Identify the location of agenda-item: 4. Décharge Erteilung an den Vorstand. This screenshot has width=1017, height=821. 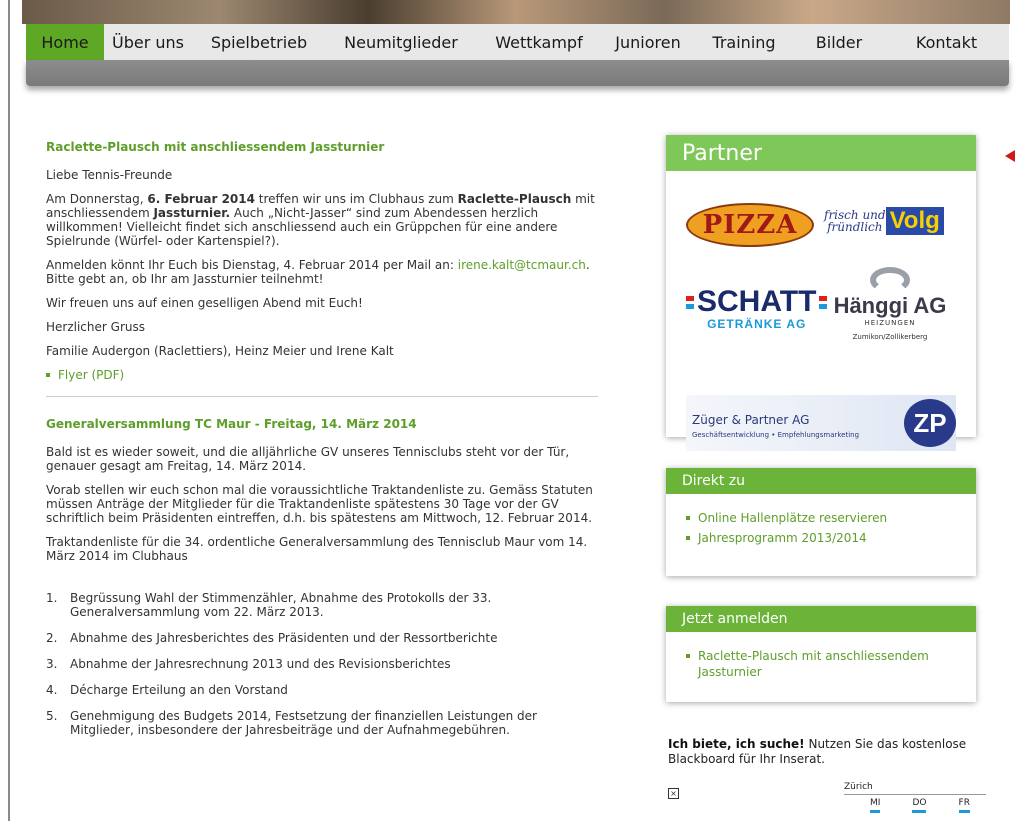
(322, 690).